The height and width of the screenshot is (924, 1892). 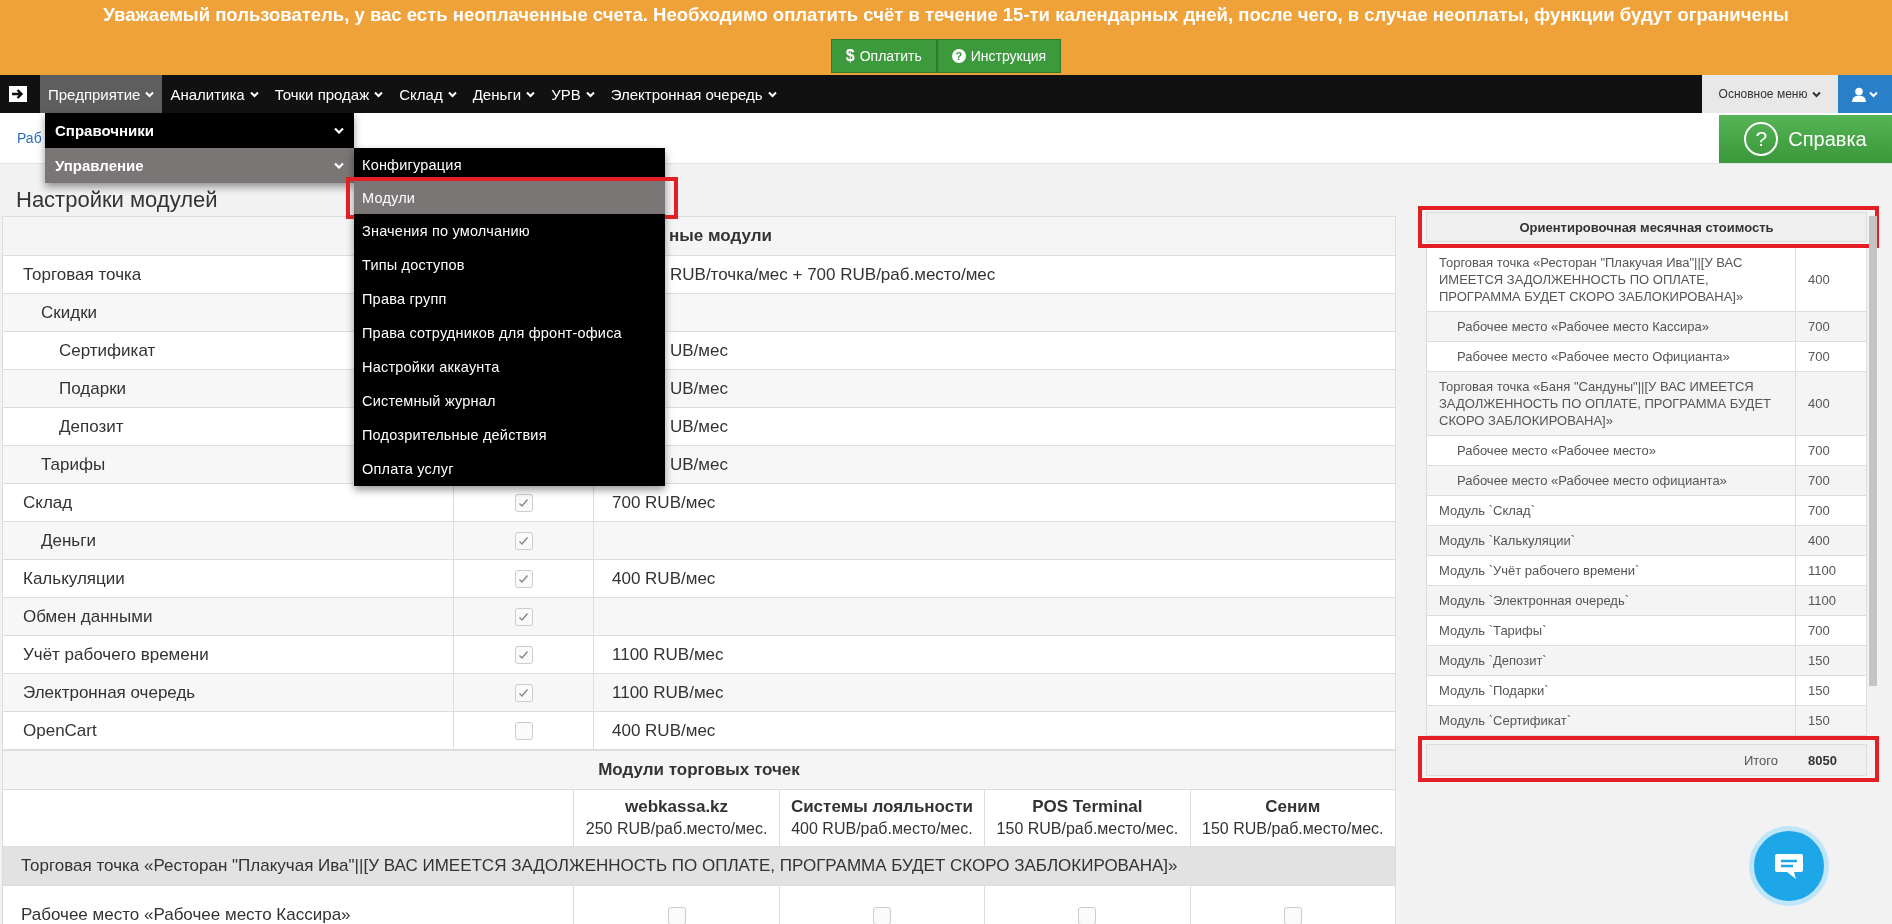 I want to click on module-price: RUB/точка/мес + 700 RUB/раб.место/мес, so click(x=832, y=274).